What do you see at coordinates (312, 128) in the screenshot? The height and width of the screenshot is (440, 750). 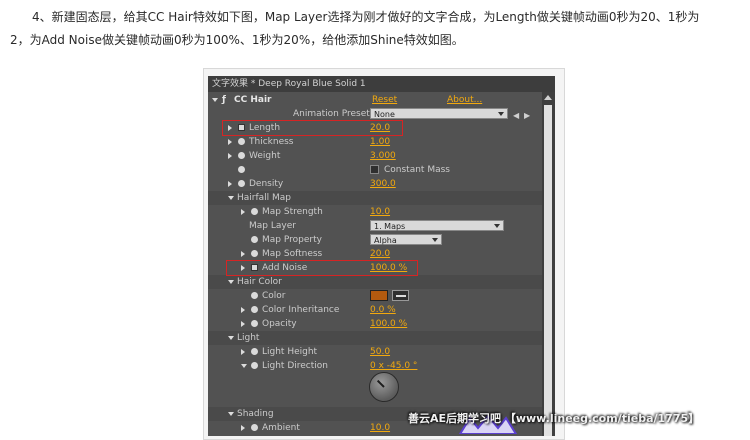 I see `highlight-length` at bounding box center [312, 128].